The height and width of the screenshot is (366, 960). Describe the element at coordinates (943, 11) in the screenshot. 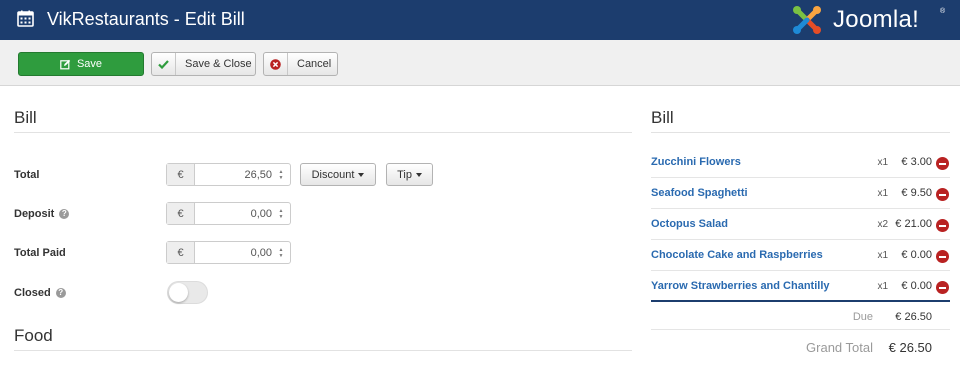

I see `joomla-registered-mark: ®` at that location.